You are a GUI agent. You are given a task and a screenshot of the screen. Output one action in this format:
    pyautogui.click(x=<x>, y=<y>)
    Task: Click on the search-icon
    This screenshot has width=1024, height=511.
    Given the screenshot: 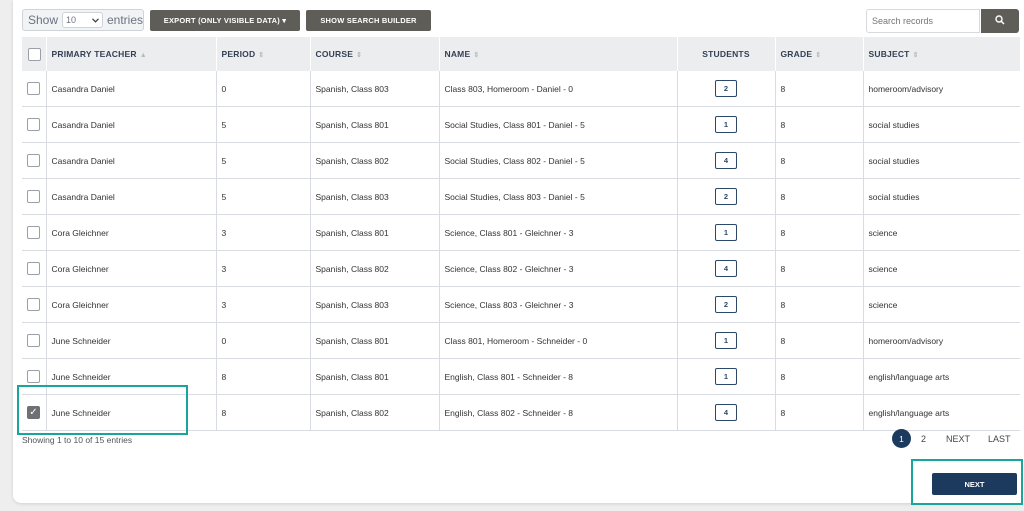 What is the action you would take?
    pyautogui.click(x=1000, y=21)
    